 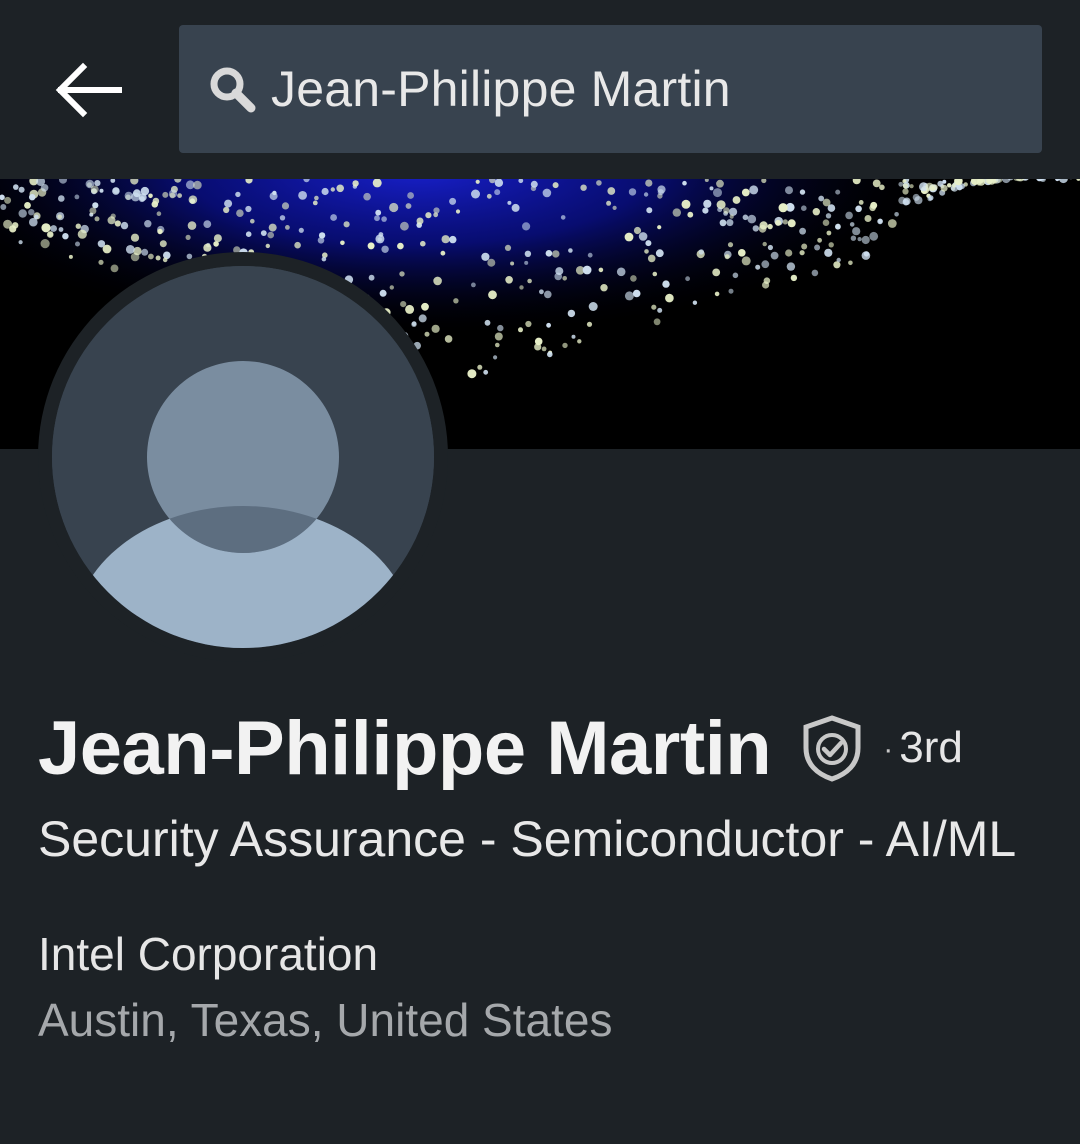 I want to click on search-icon, so click(x=232, y=89).